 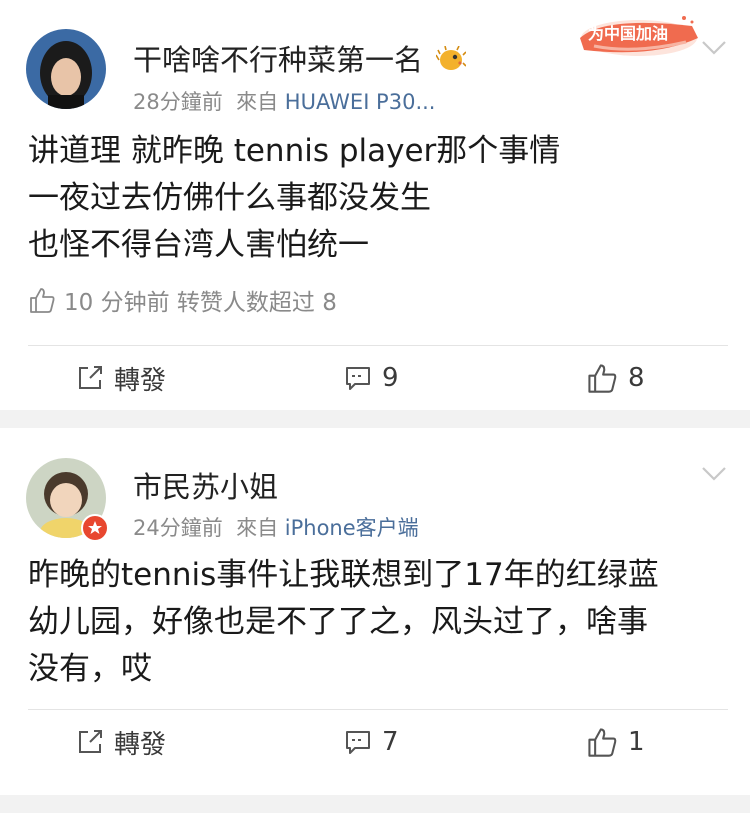 What do you see at coordinates (338, 622) in the screenshot?
I see `post-body-line: 幼儿园，好像也是不了了之，风头过了，啥事` at bounding box center [338, 622].